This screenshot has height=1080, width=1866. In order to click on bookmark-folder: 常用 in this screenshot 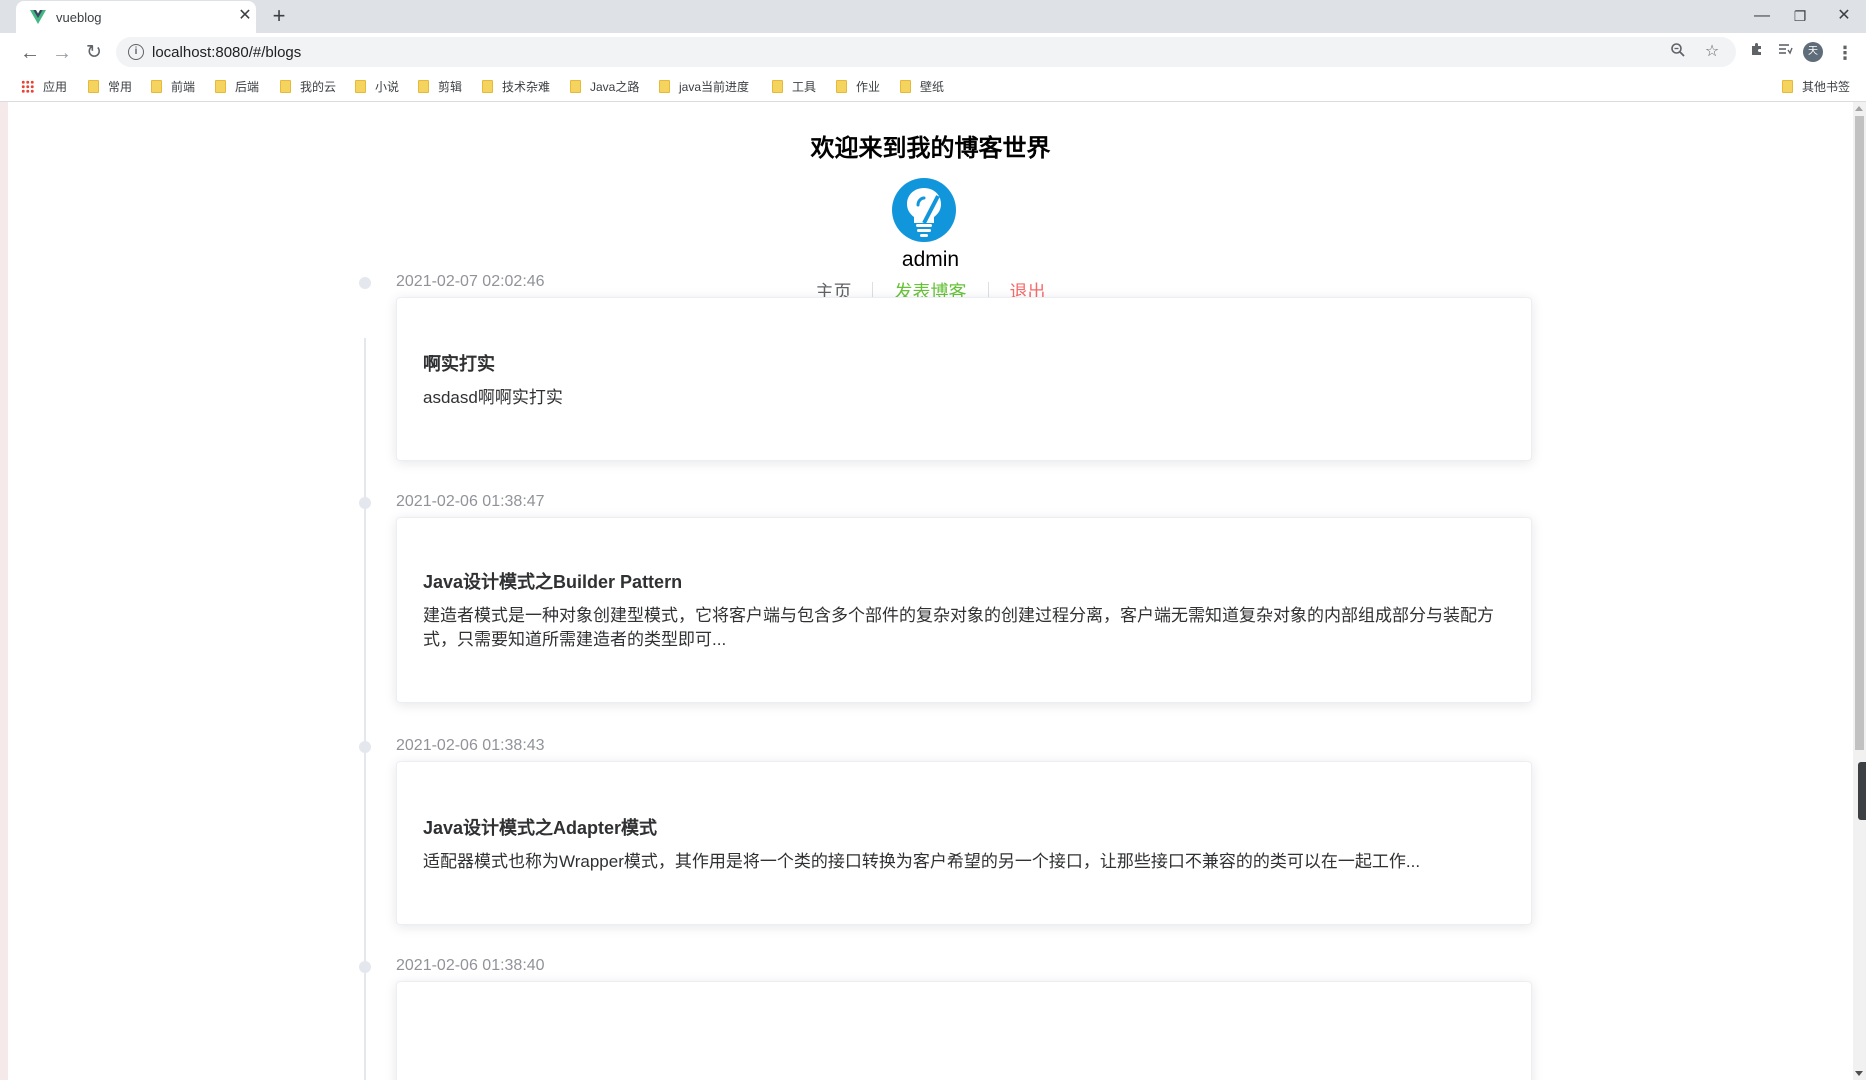, I will do `click(110, 87)`.